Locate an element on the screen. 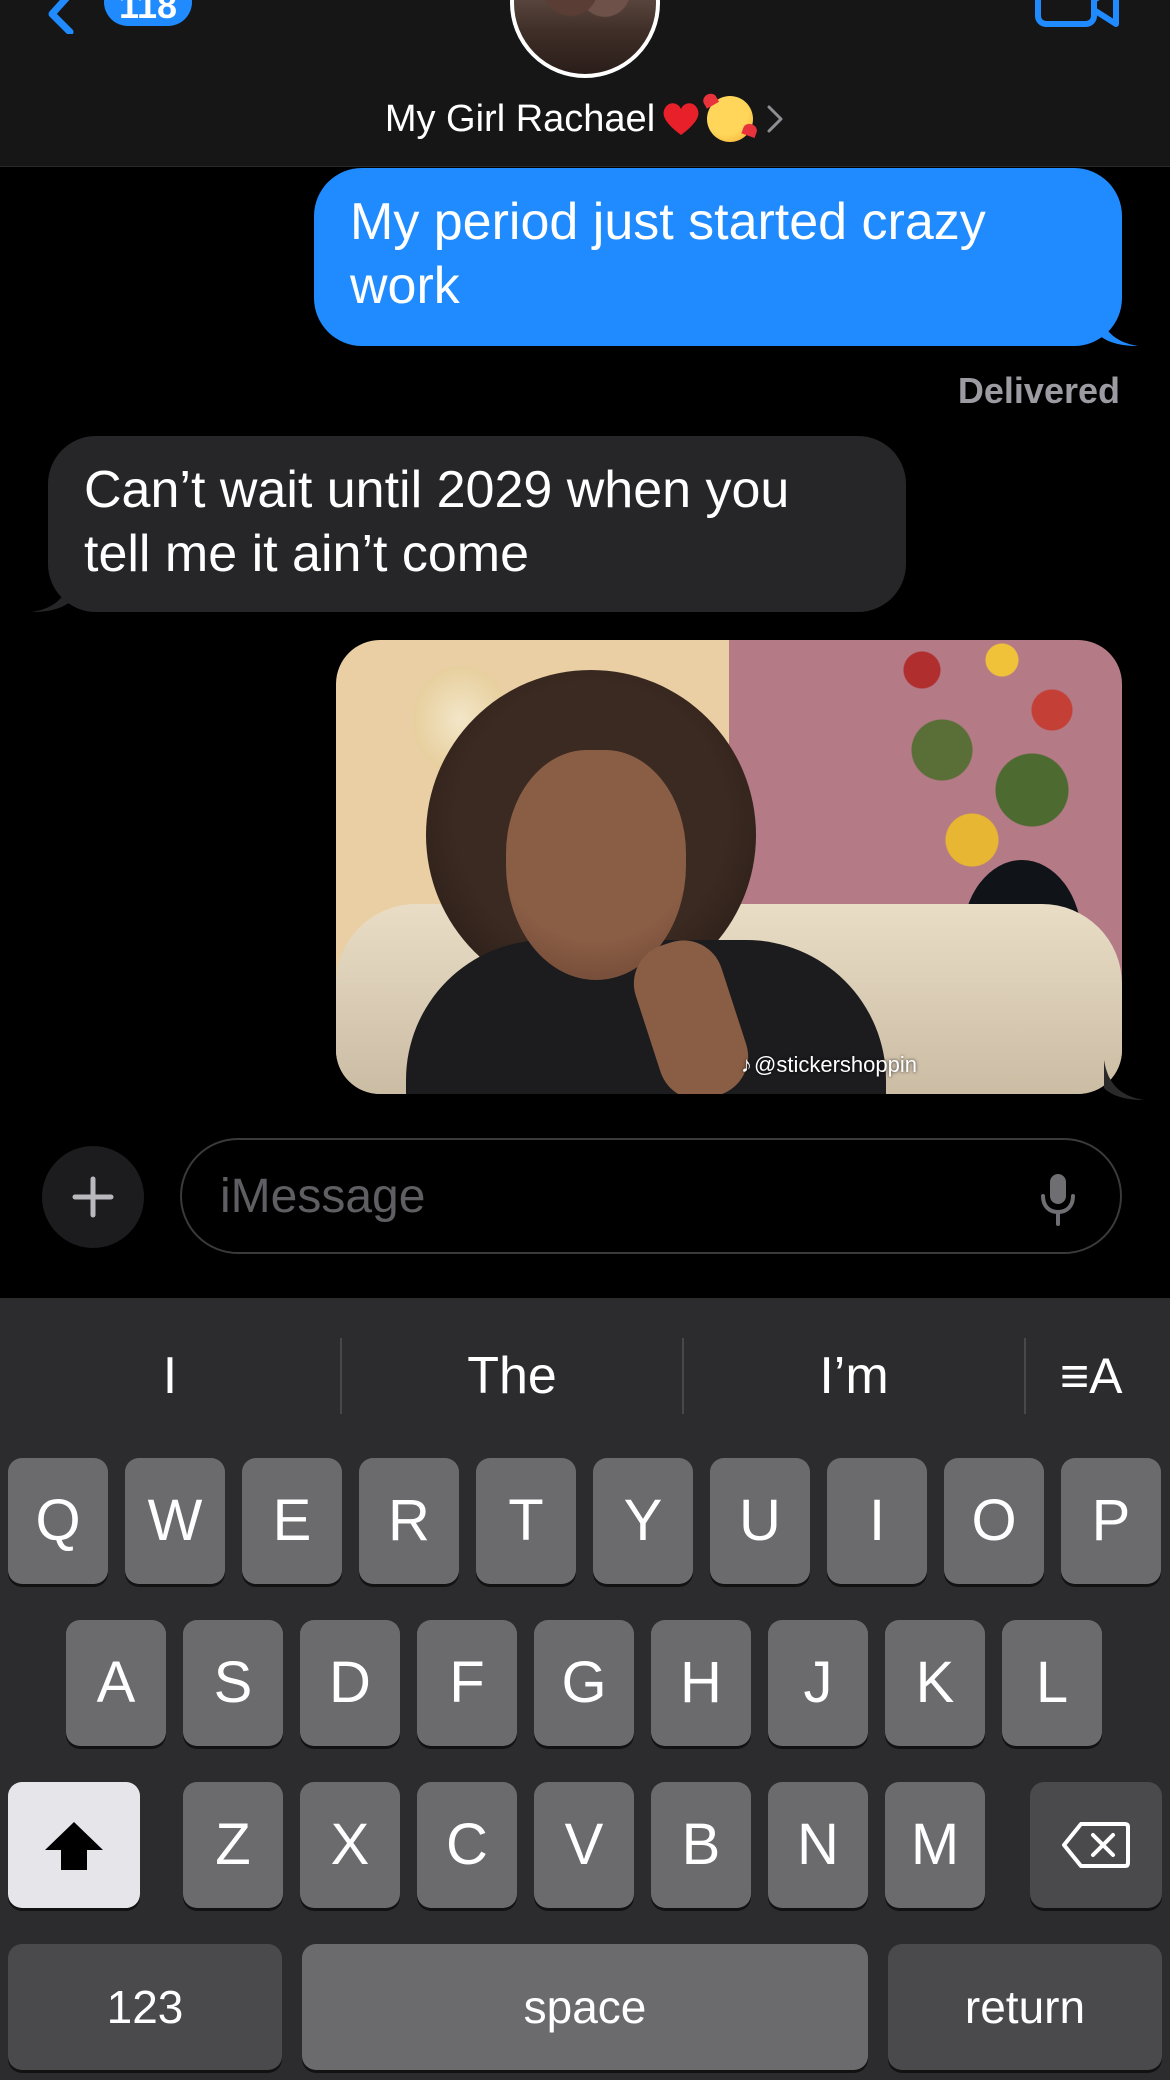 This screenshot has height=2080, width=1170. predictive-bar: I The I’m ≡A is located at coordinates (585, 1376).